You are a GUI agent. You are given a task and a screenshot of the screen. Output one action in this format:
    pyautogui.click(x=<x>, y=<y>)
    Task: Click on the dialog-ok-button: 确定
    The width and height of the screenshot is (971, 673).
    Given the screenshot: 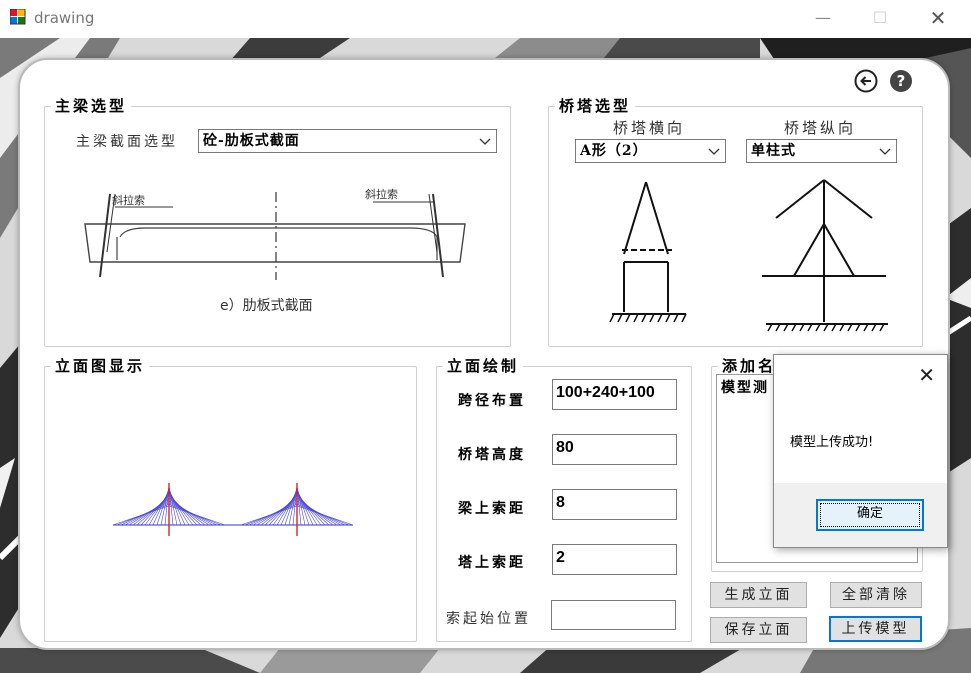 What is the action you would take?
    pyautogui.click(x=870, y=515)
    